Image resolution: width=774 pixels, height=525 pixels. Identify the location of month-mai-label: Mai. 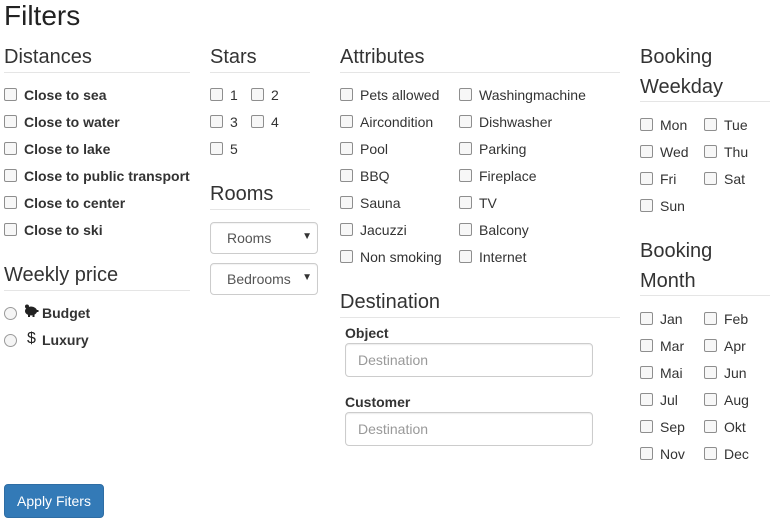
(671, 373).